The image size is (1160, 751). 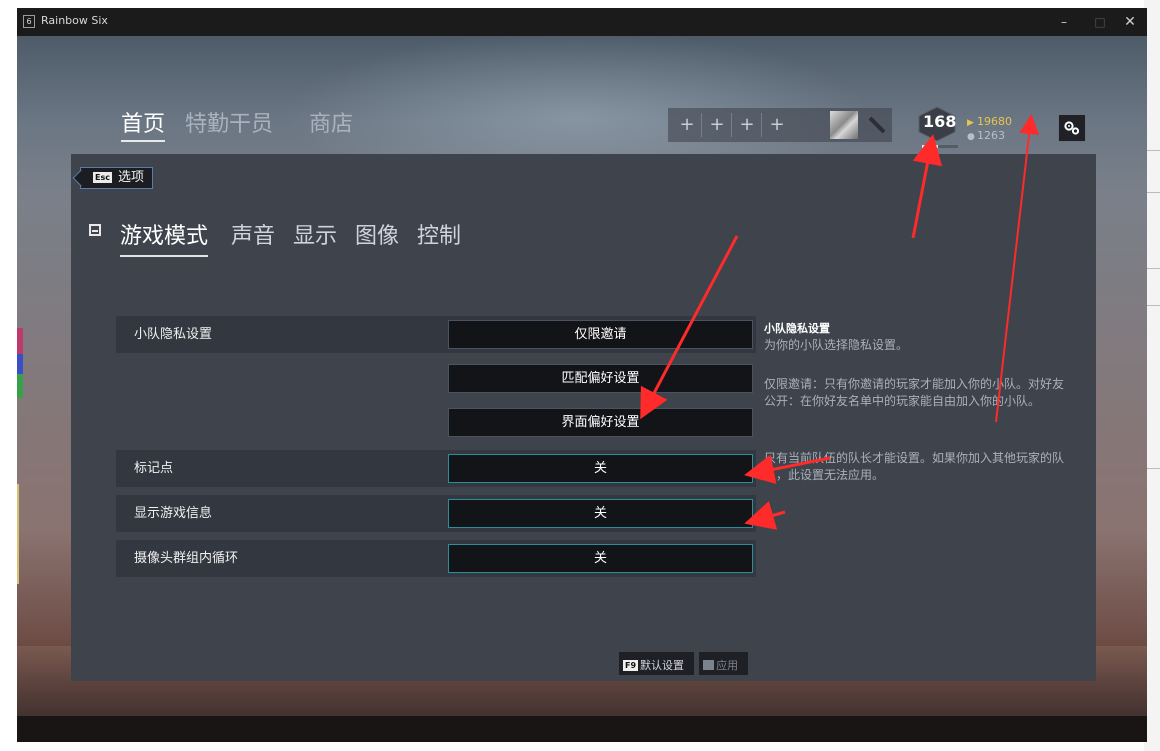 I want to click on apply-button: 应用, so click(x=724, y=663).